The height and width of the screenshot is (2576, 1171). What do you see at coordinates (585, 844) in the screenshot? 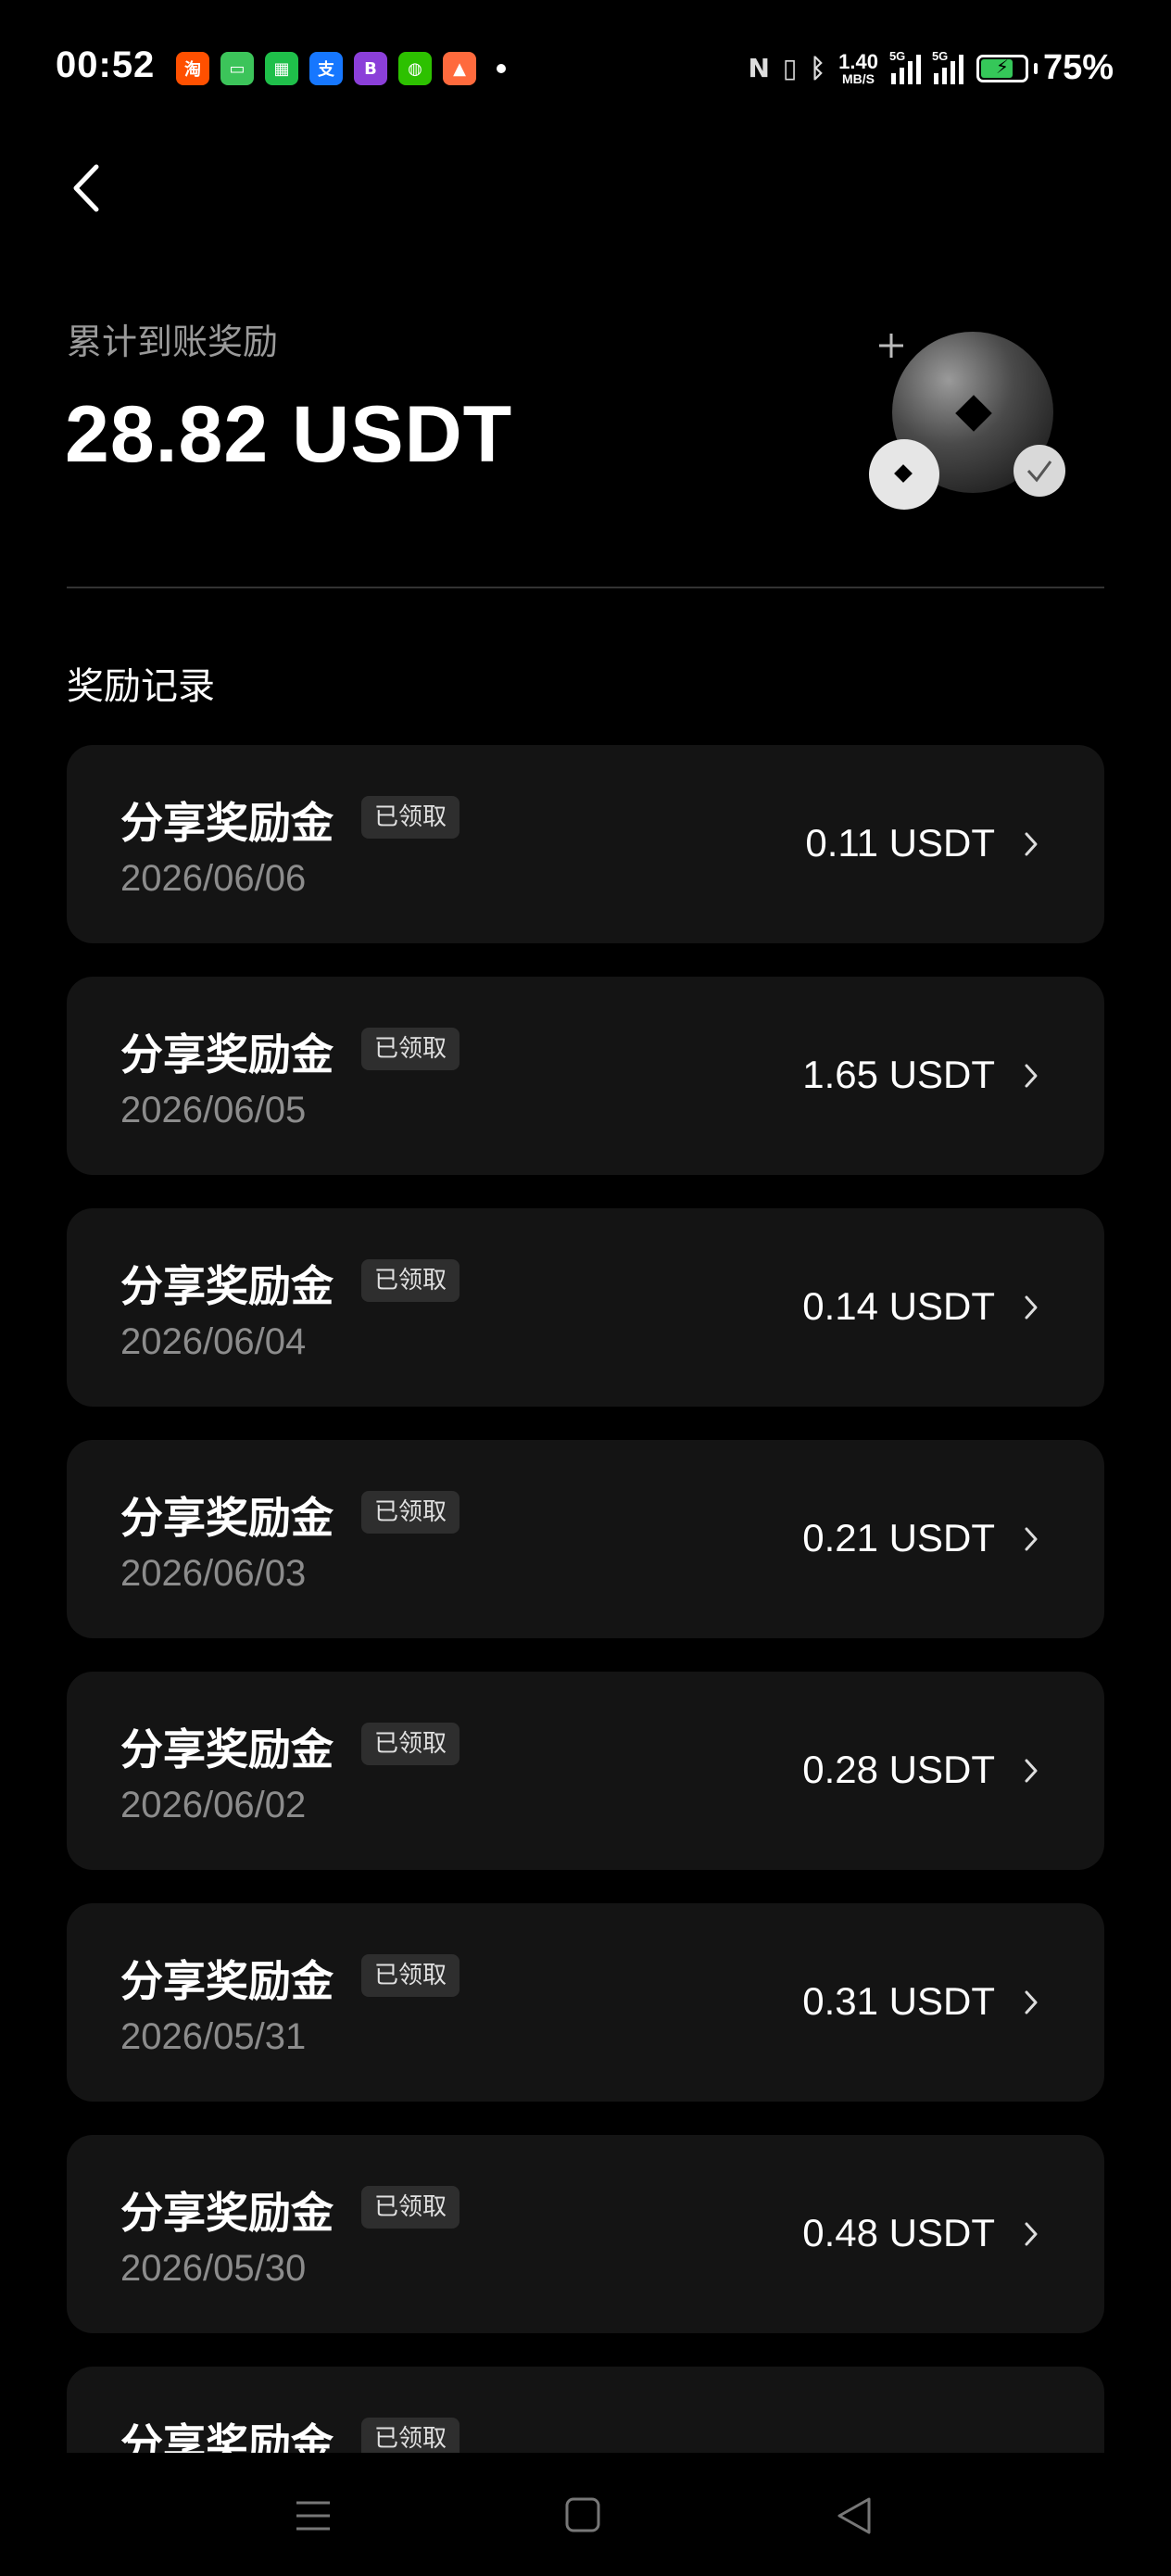
I see `record-card: 分享奖励金 已领取 2026/06/06 0.11 USDT` at bounding box center [585, 844].